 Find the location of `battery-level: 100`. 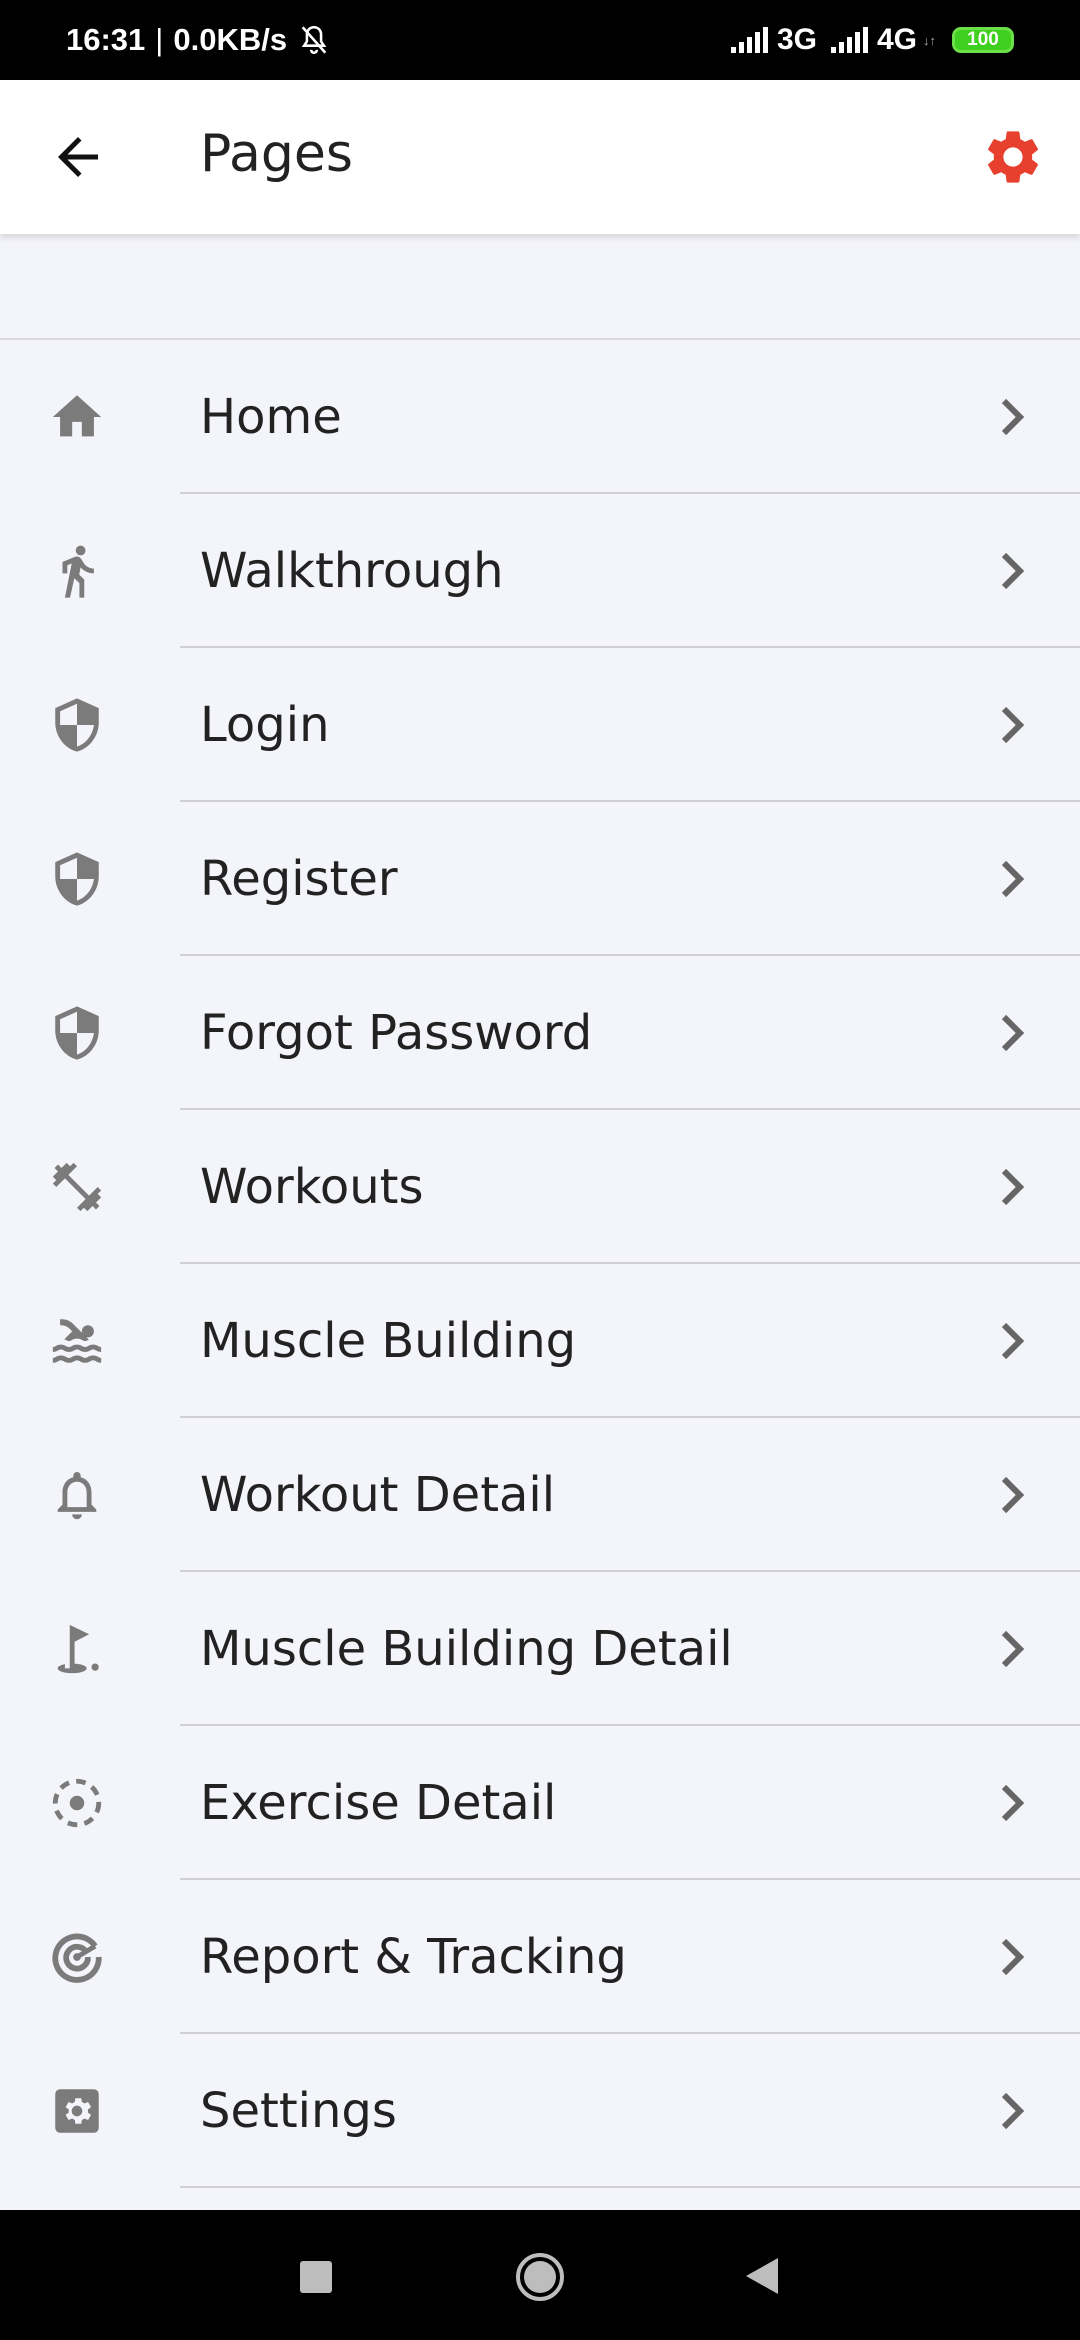

battery-level: 100 is located at coordinates (983, 39).